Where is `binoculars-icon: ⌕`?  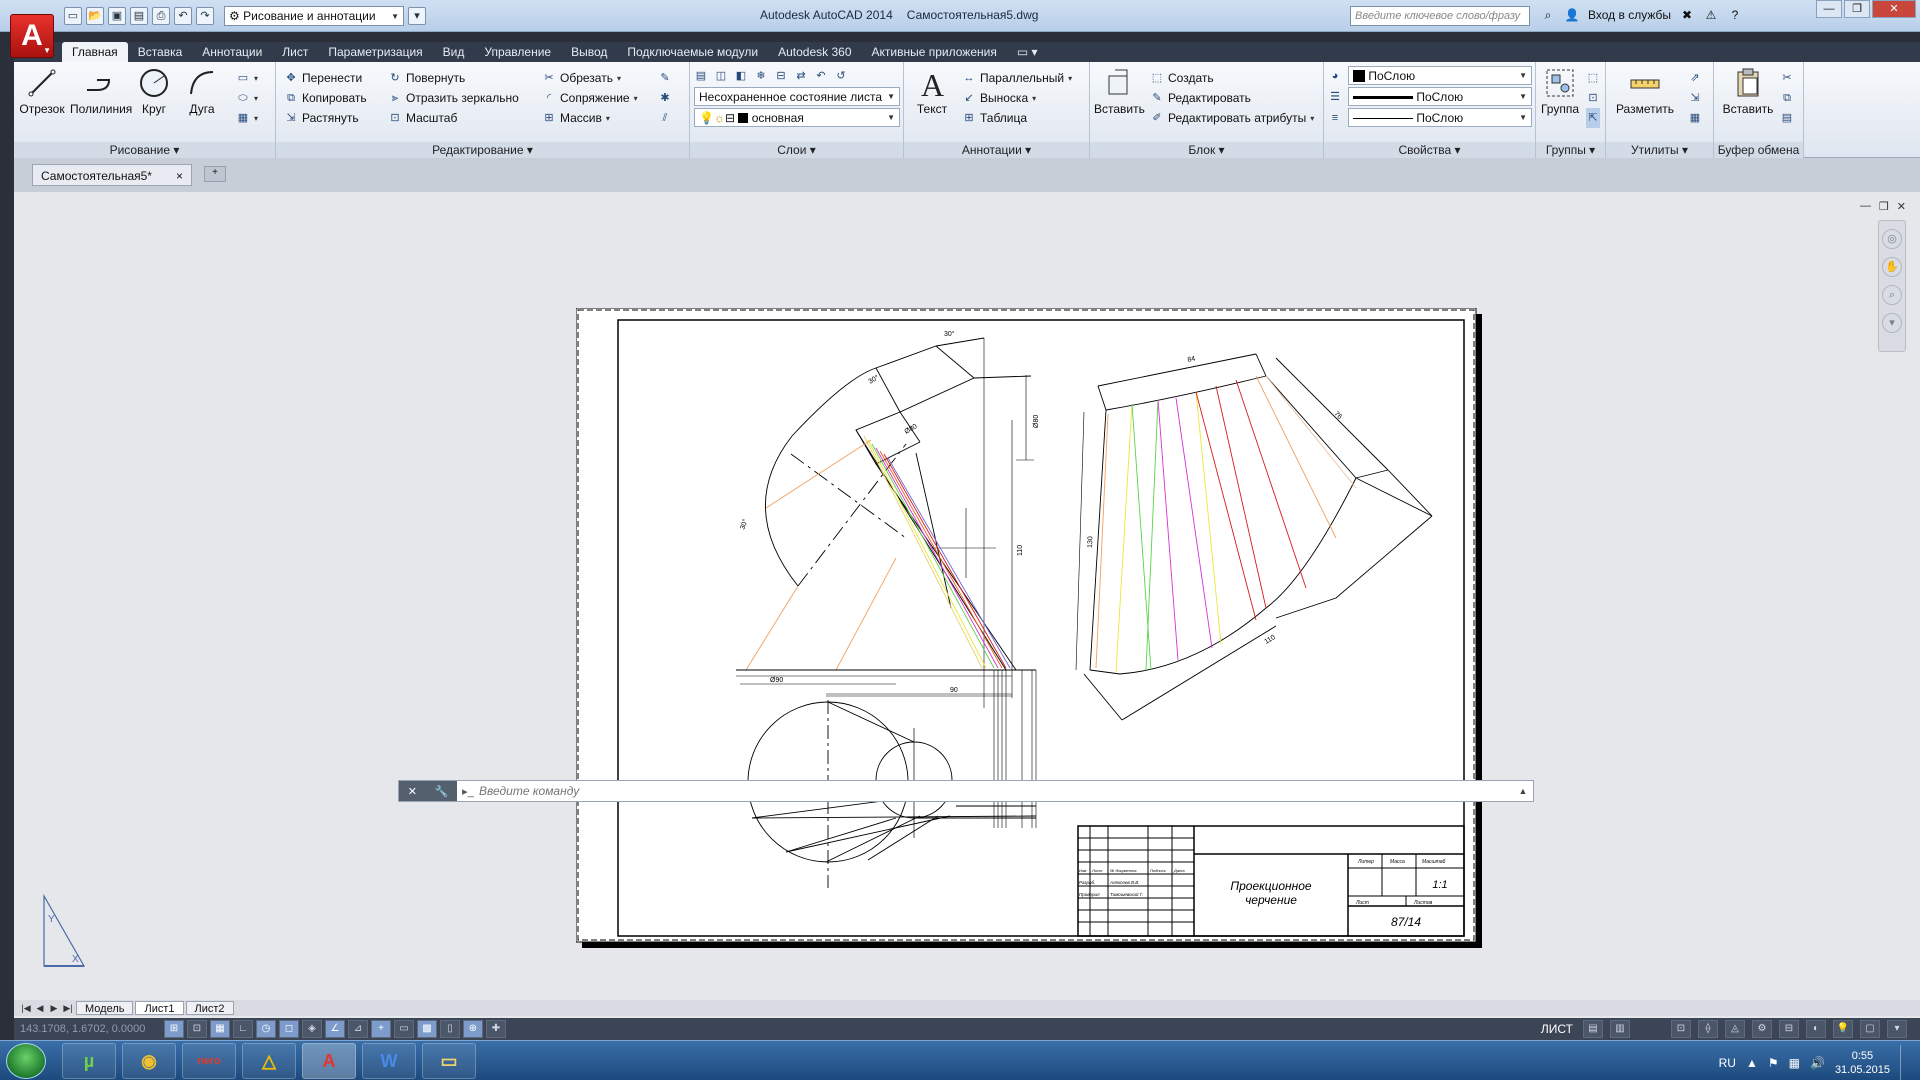
binoculars-icon: ⌕ is located at coordinates (1548, 15).